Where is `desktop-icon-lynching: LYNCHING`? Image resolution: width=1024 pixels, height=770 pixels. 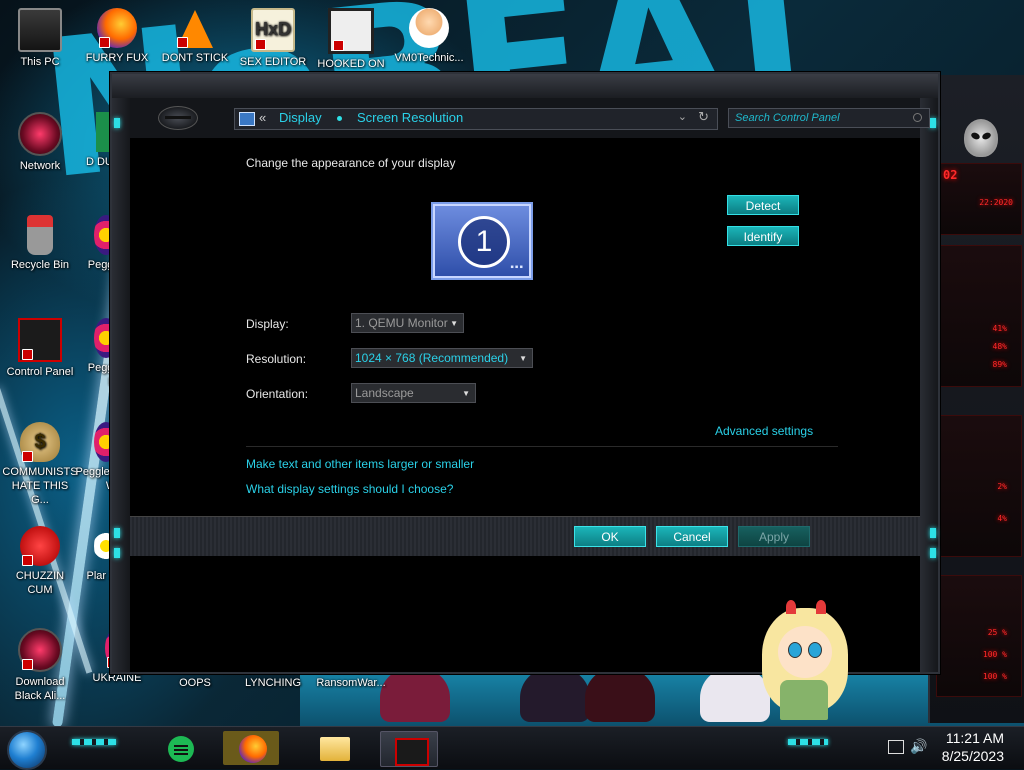 desktop-icon-lynching: LYNCHING is located at coordinates (273, 683).